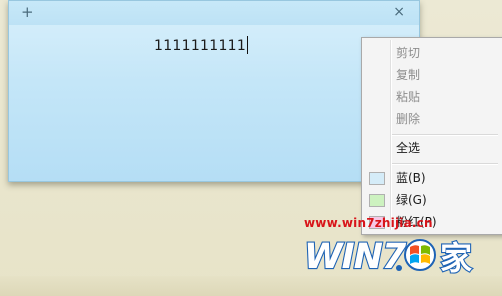 The height and width of the screenshot is (296, 502). What do you see at coordinates (27, 12) in the screenshot?
I see `new-note-plus-icon: +` at bounding box center [27, 12].